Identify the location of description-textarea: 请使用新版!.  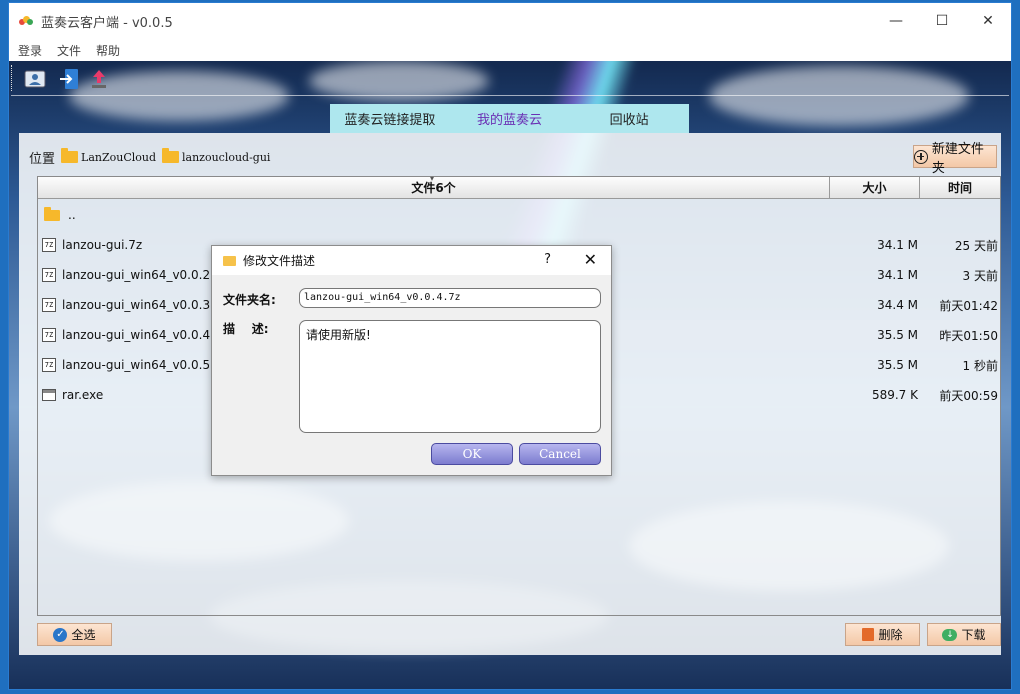
(450, 376).